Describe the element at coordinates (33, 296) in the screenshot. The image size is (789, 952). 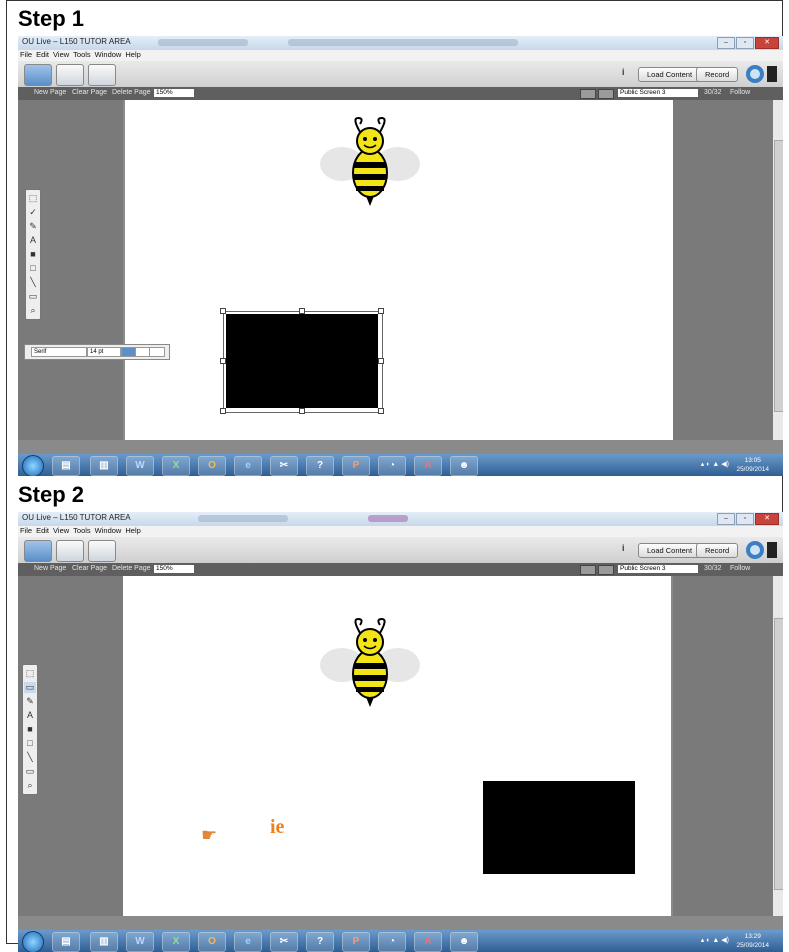
I see `screen-tool-icon: ▭` at that location.